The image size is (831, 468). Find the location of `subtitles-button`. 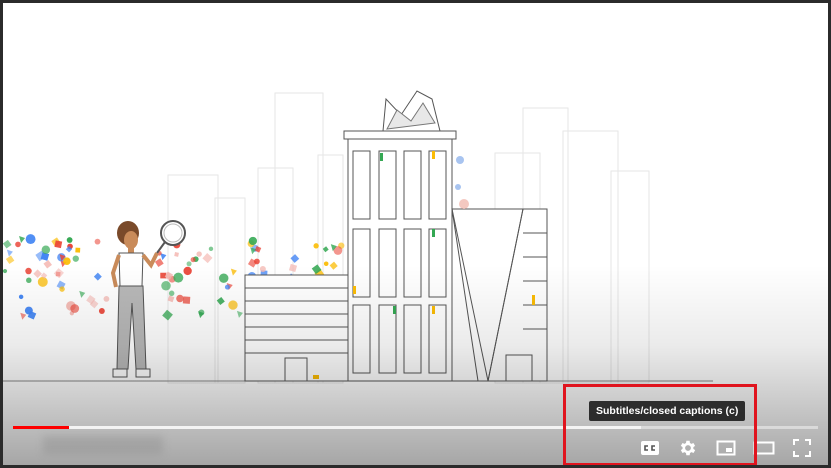

subtitles-button is located at coordinates (650, 448).